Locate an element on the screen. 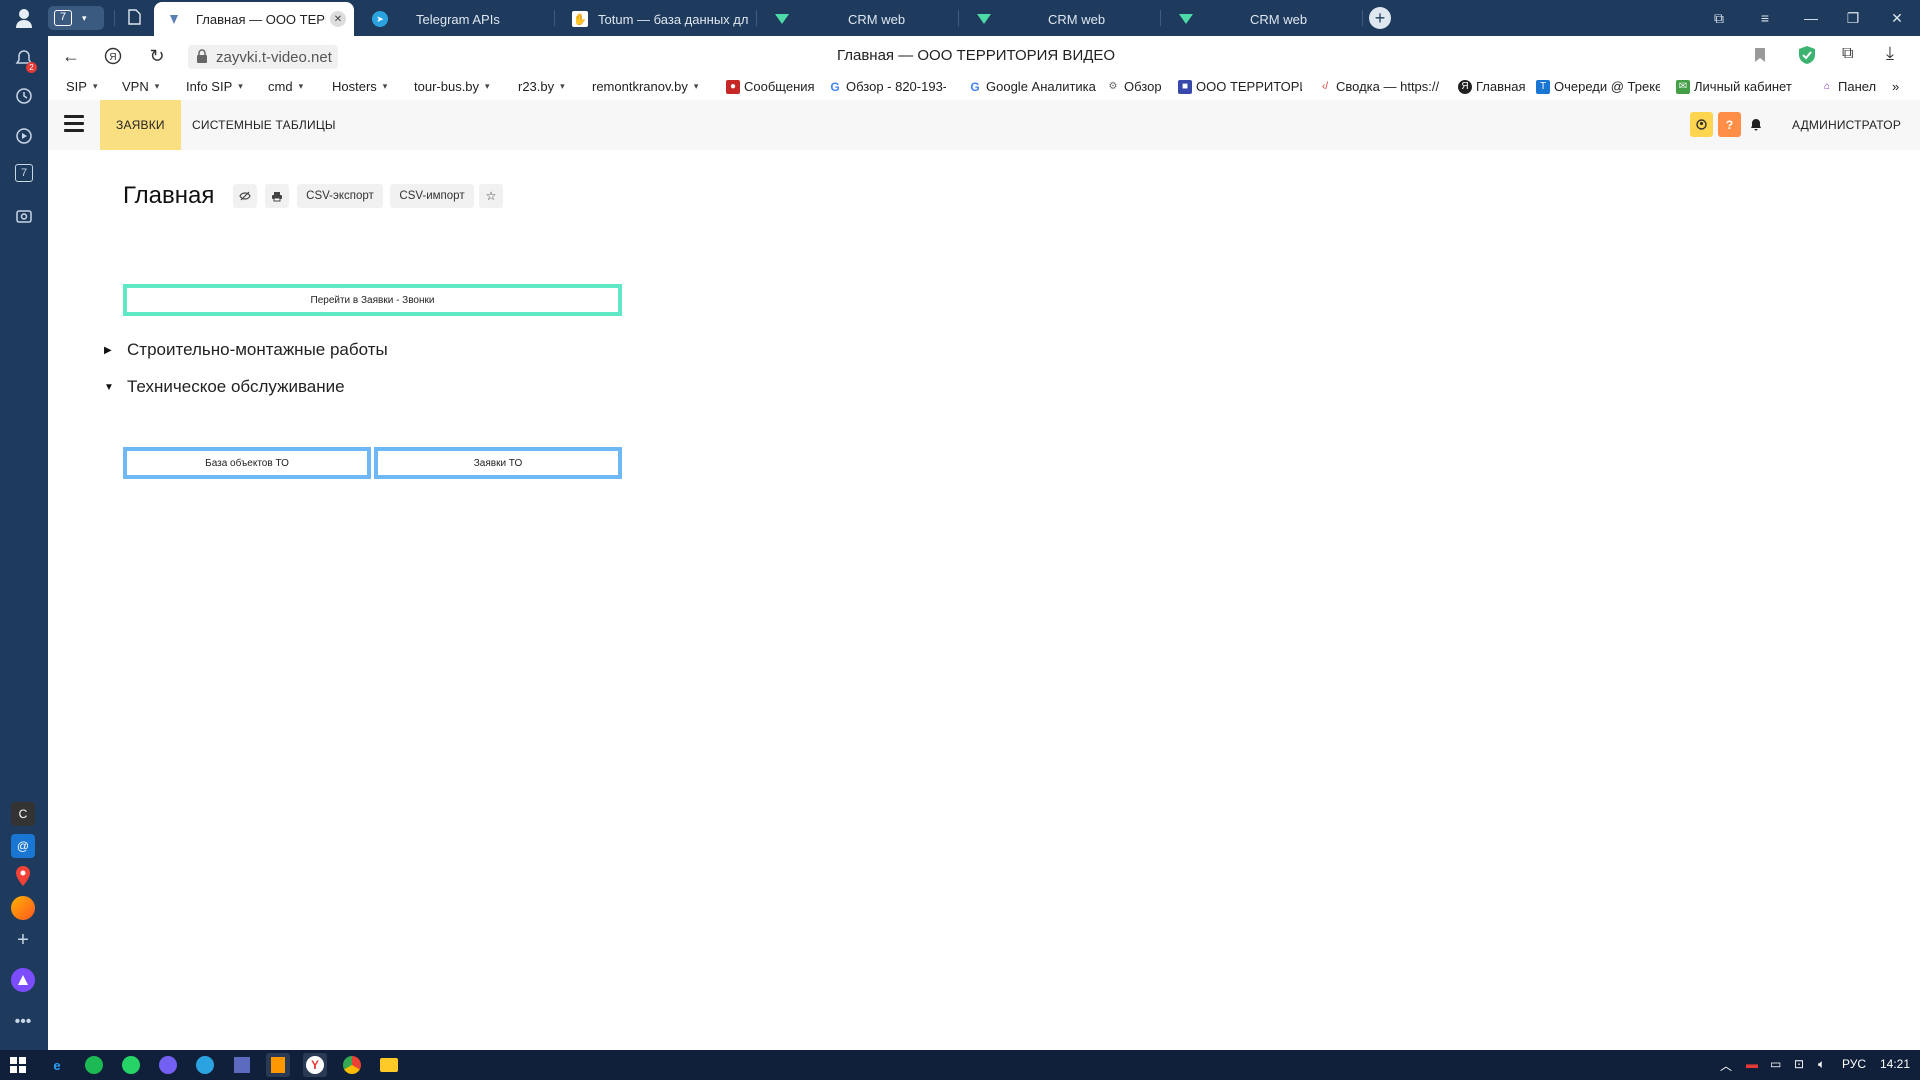 The image size is (1920, 1080). tab-glavnaya: Главная — ООО ТЕРРИТ ✕ is located at coordinates (254, 19).